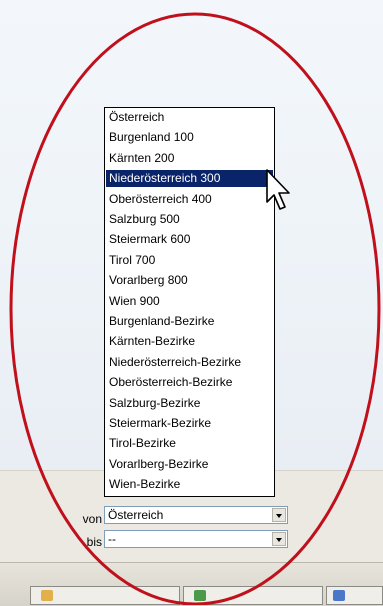  I want to click on von-label: von, so click(92, 519).